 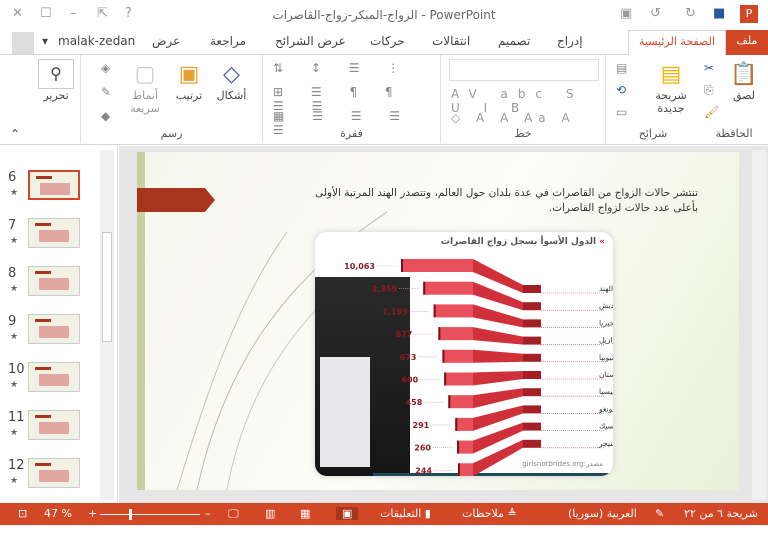 What do you see at coordinates (659, 513) in the screenshot?
I see `spellcheck-icon: ✎` at bounding box center [659, 513].